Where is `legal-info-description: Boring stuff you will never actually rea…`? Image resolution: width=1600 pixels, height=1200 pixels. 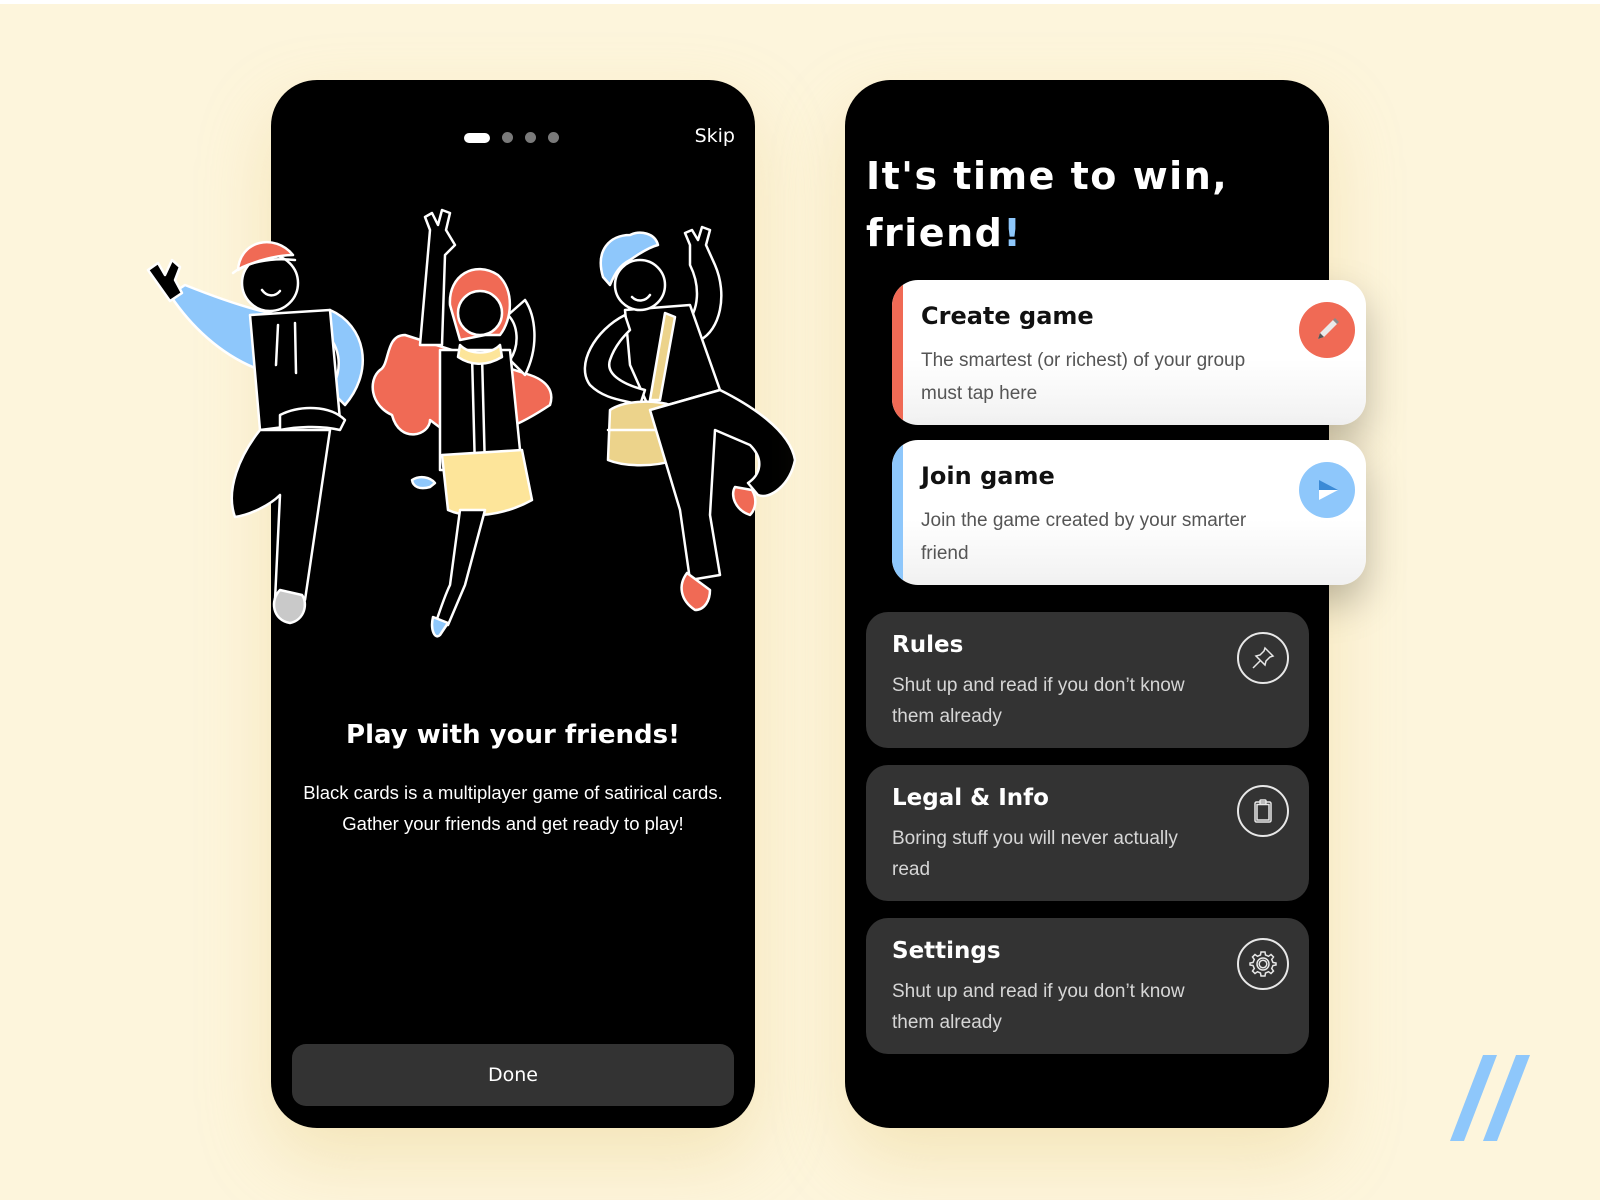
legal-info-description: Boring stuff you will never actually rea… is located at coordinates (1035, 854).